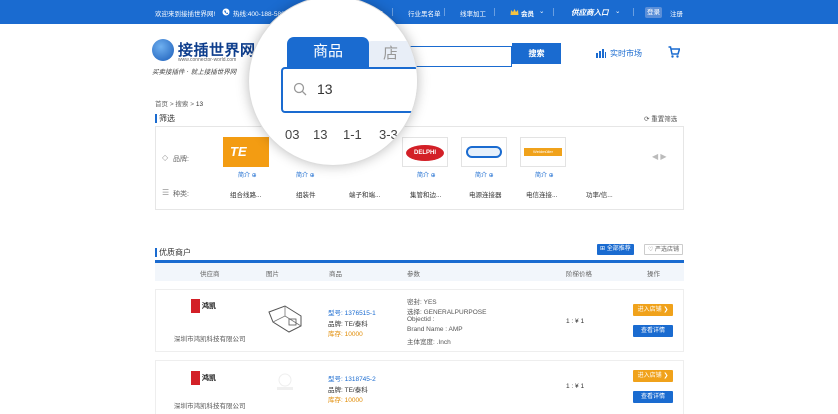 This screenshot has width=838, height=414. What do you see at coordinates (460, 56) in the screenshot?
I see `search-input` at bounding box center [460, 56].